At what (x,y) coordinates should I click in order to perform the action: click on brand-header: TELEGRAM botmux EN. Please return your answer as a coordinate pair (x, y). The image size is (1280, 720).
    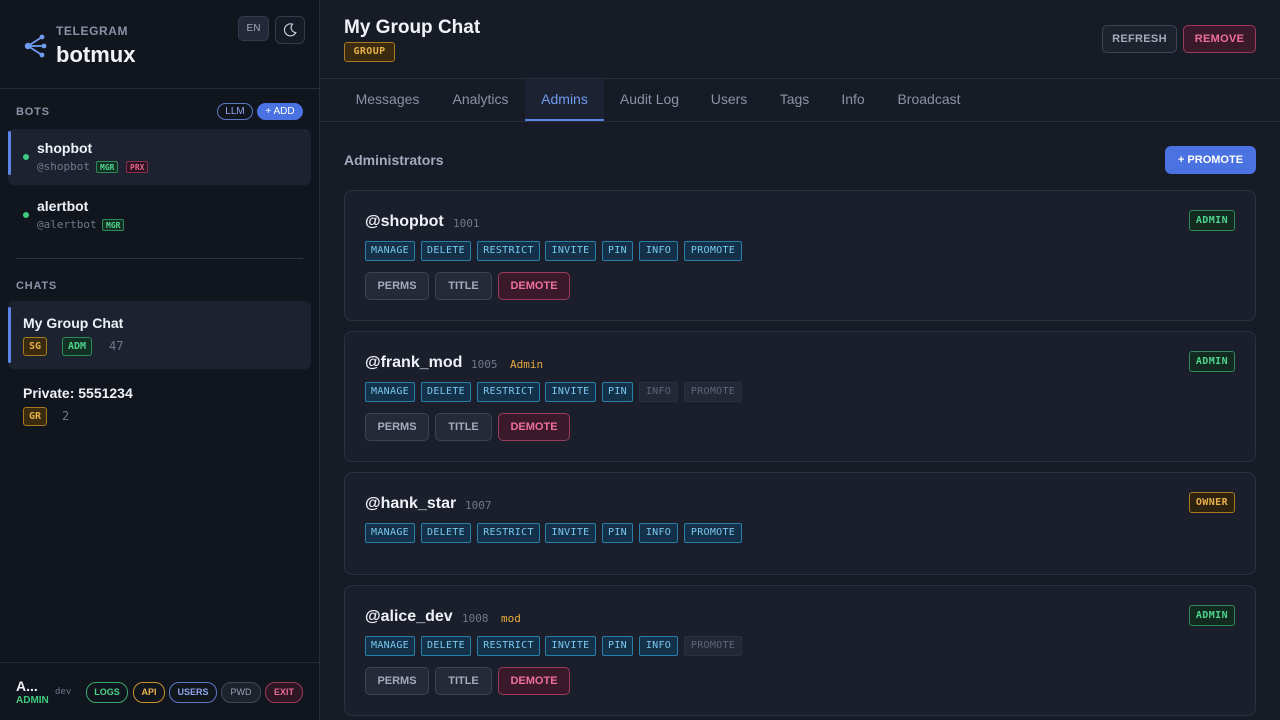
    Looking at the image, I should click on (159, 44).